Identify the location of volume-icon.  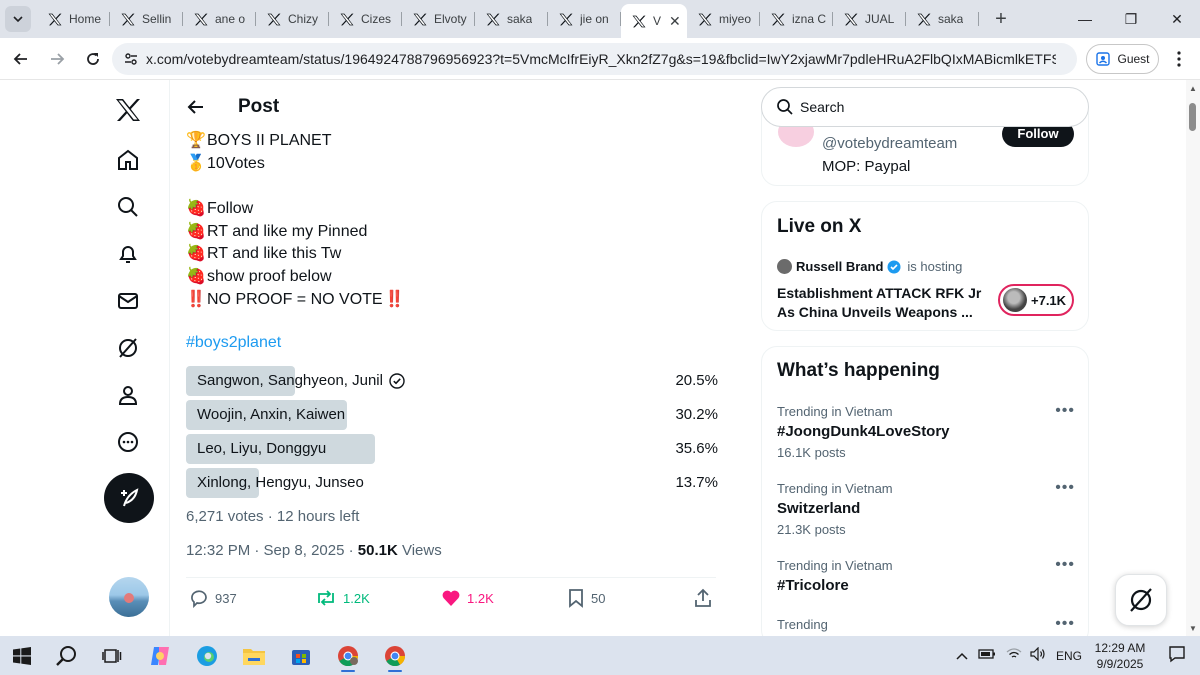
(1038, 655).